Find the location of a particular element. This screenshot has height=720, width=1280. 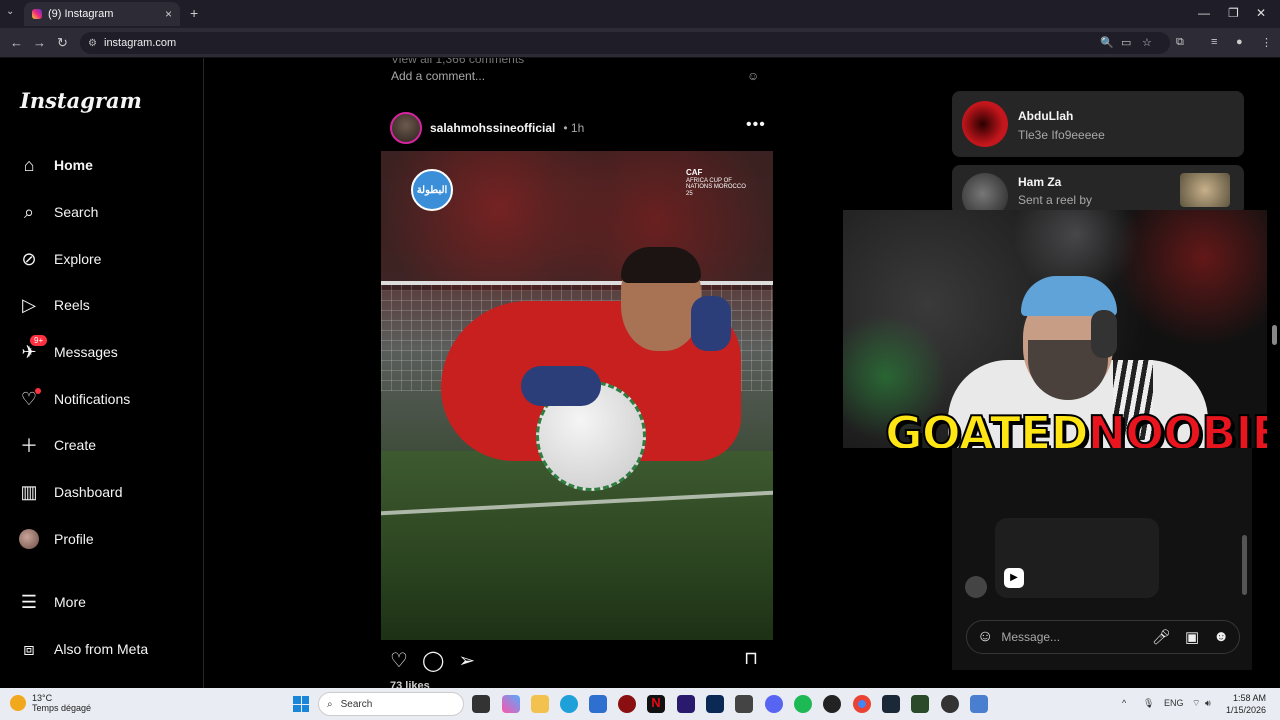

app-icon-green is located at coordinates (920, 704).